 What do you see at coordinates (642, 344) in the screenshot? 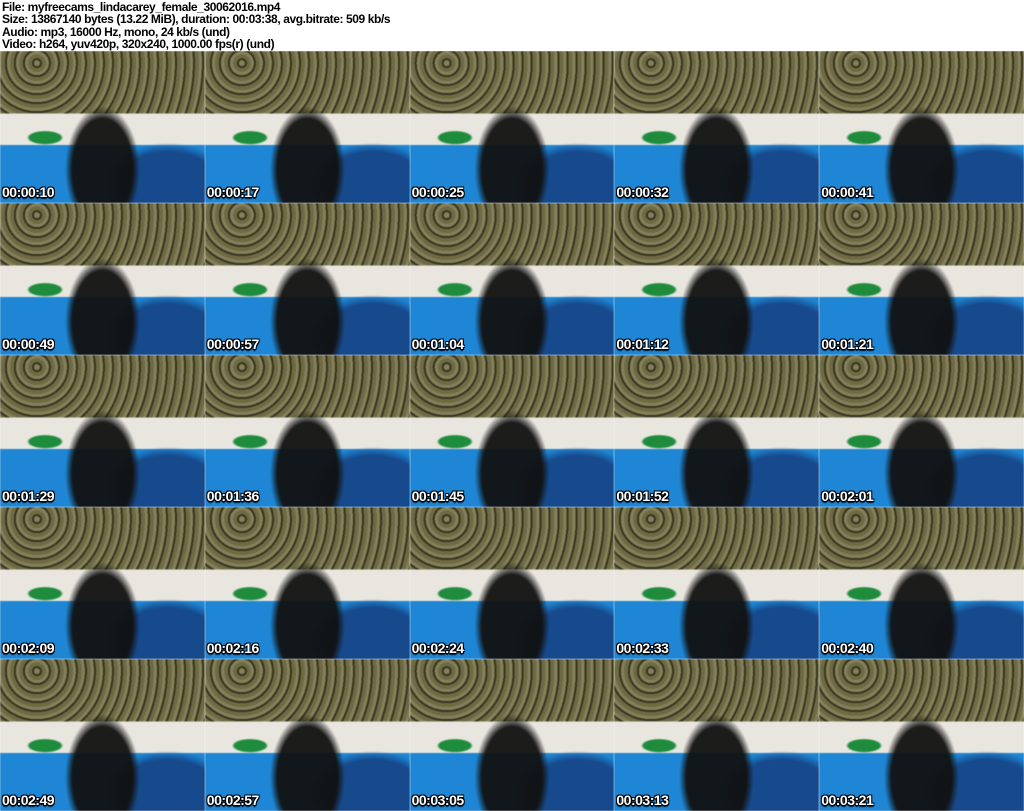
I see `timestamp-label: 00:01:12` at bounding box center [642, 344].